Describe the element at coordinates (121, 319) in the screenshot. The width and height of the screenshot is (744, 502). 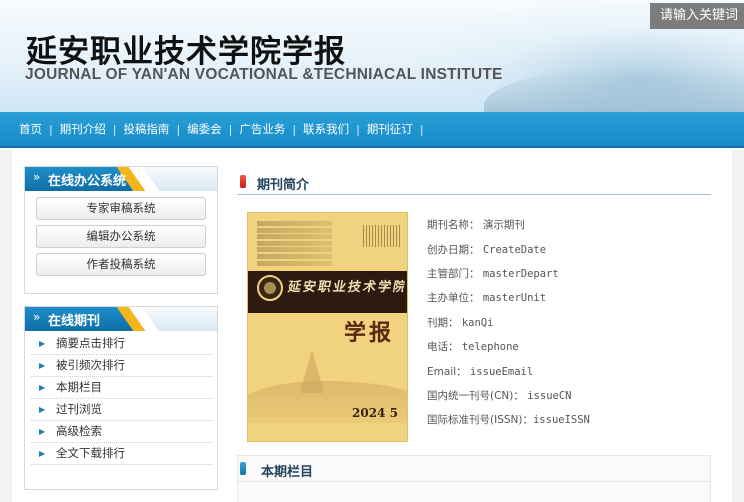
I see `panel-header: » 在线期刊` at that location.